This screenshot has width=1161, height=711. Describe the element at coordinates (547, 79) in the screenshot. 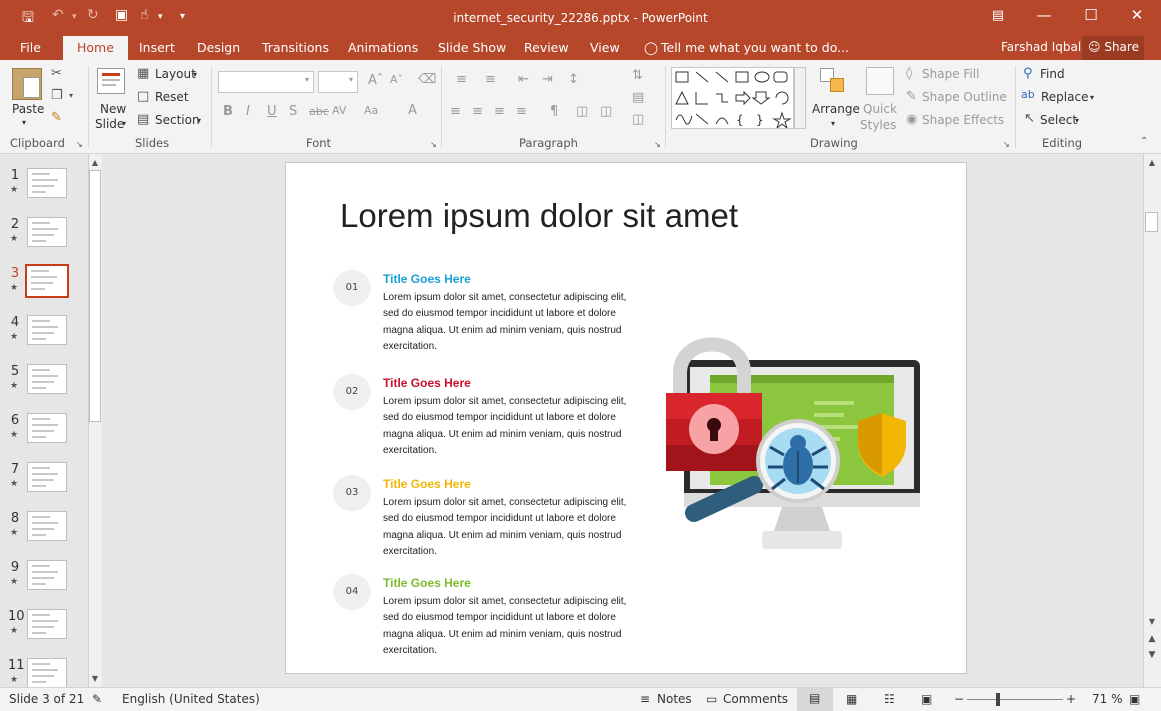

I see `increase-indent-icon: ⇥` at that location.